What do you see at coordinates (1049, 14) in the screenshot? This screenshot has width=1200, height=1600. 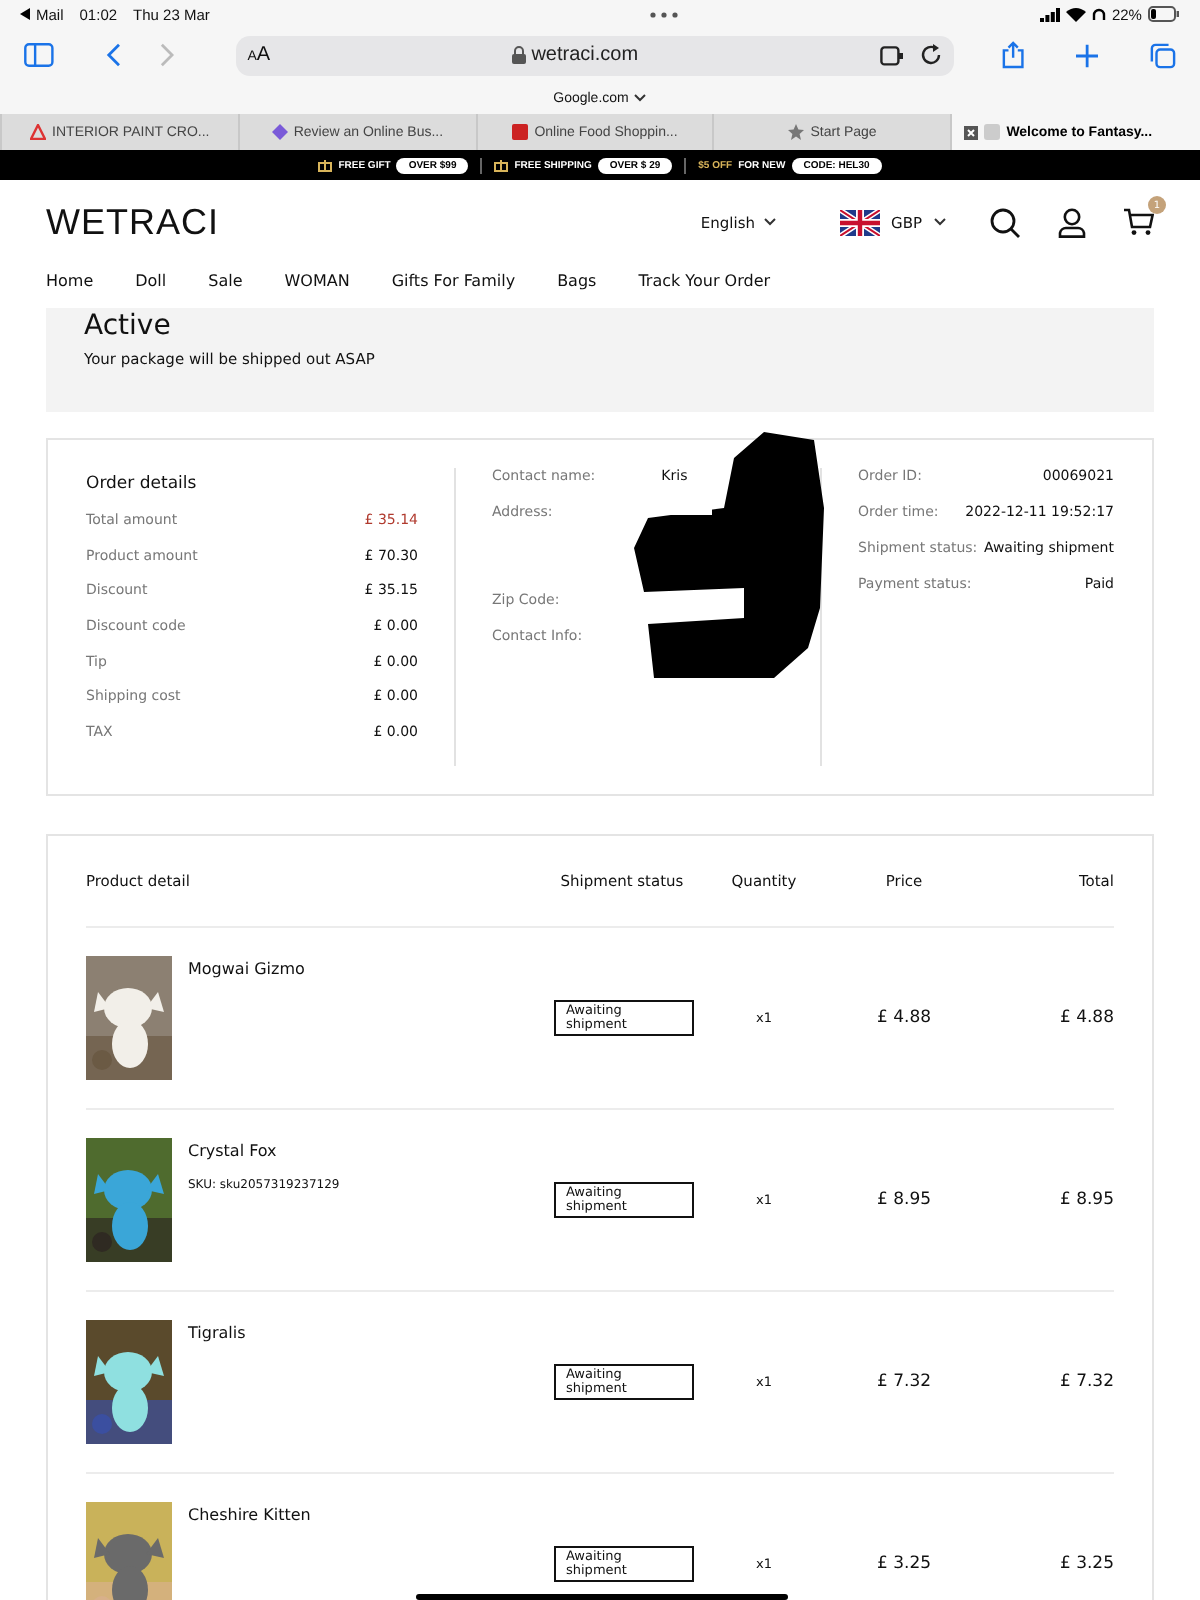 I see `signal-icon` at bounding box center [1049, 14].